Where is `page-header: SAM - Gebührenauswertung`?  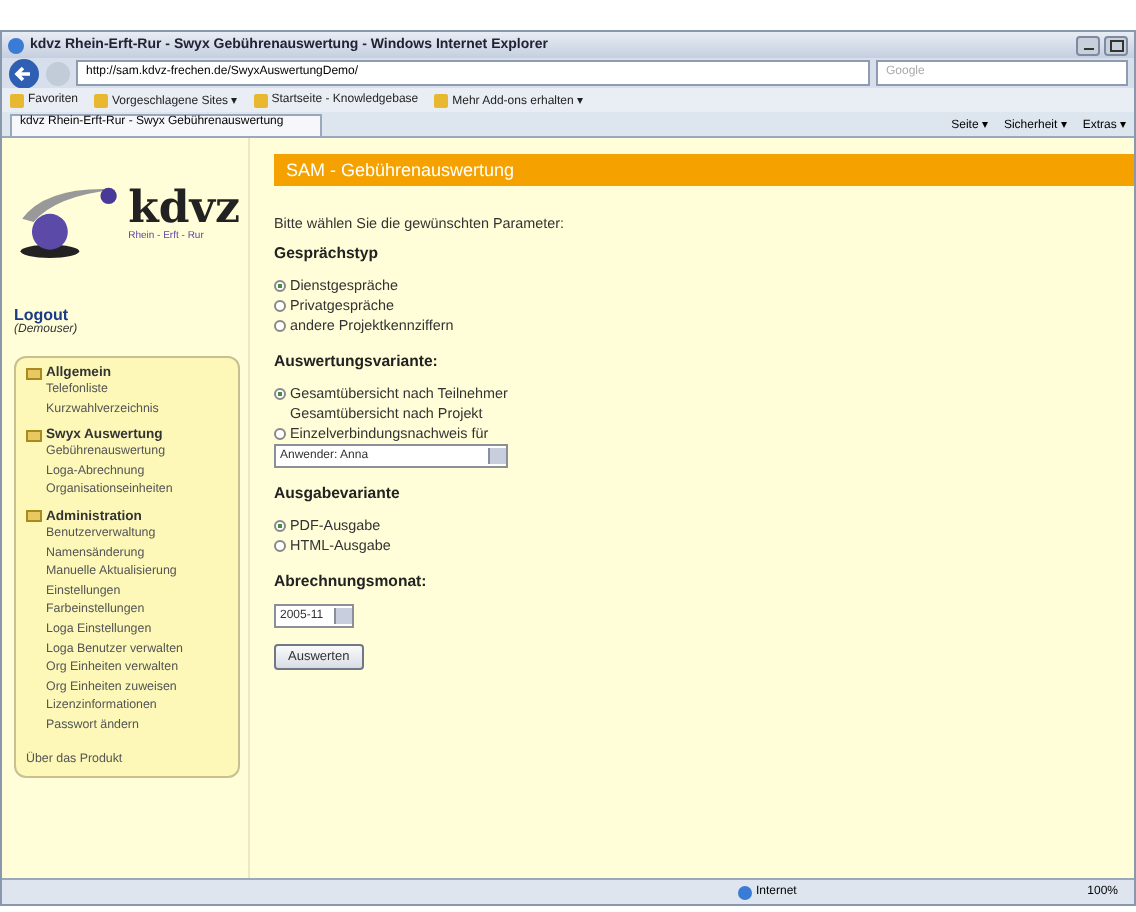
page-header: SAM - Gebührenauswertung is located at coordinates (704, 170).